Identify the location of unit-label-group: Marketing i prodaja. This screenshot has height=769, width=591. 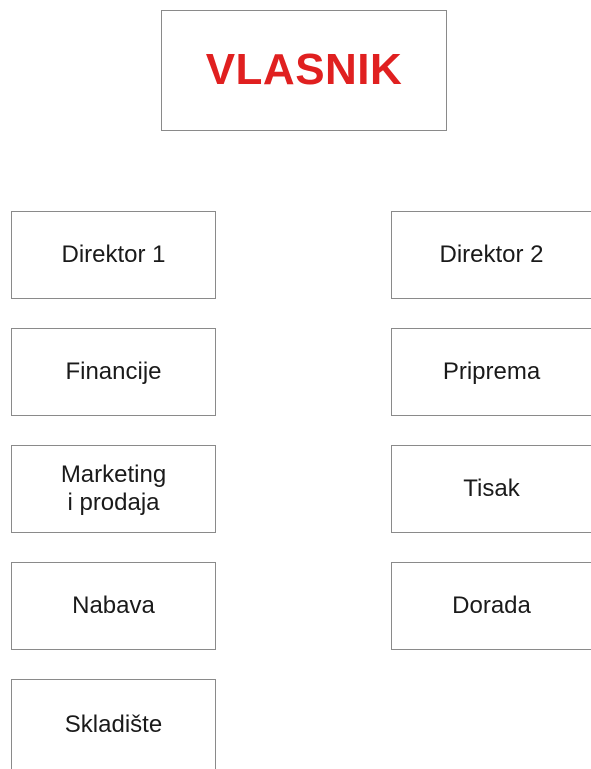
(113, 488).